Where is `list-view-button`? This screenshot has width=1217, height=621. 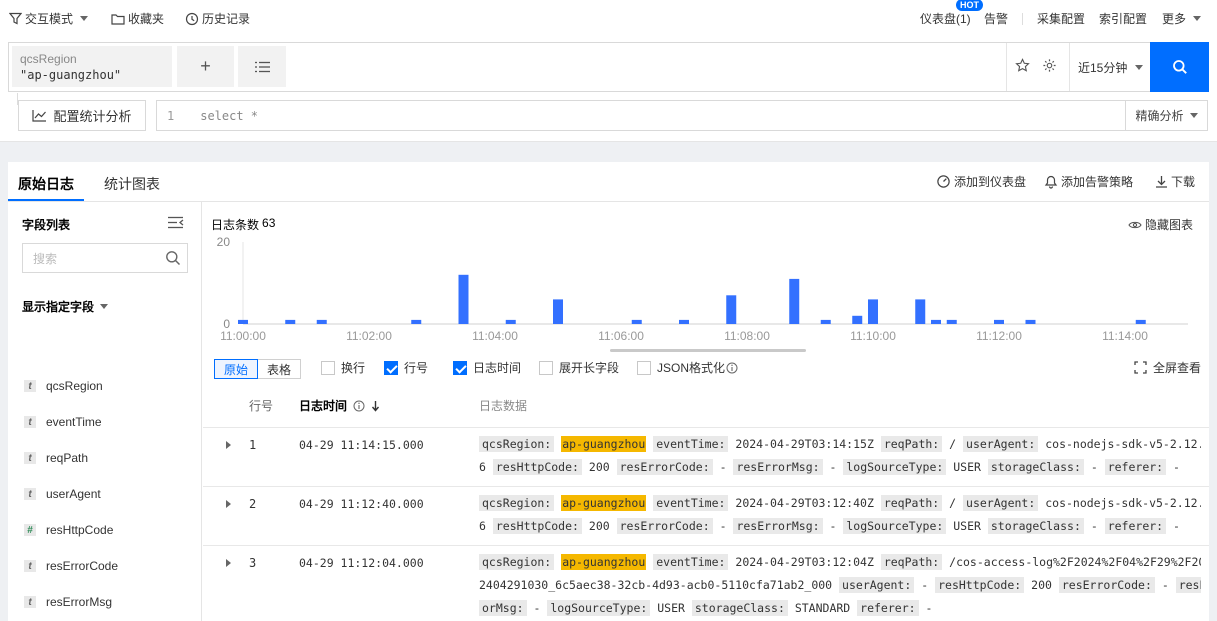
list-view-button is located at coordinates (262, 66).